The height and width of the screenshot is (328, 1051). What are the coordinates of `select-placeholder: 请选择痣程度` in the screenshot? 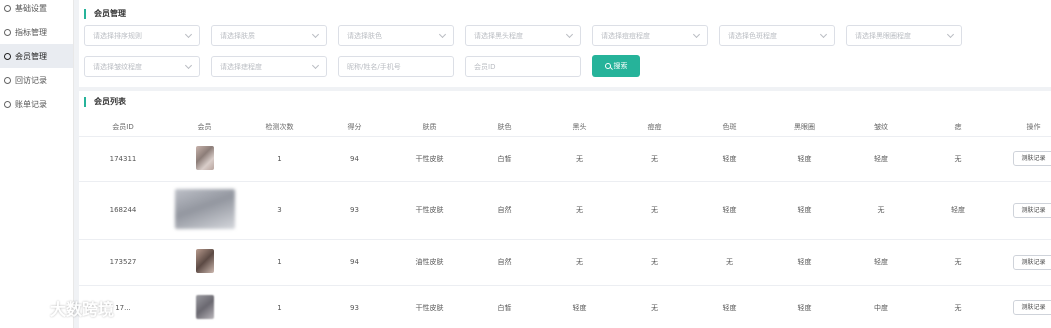 It's located at (241, 66).